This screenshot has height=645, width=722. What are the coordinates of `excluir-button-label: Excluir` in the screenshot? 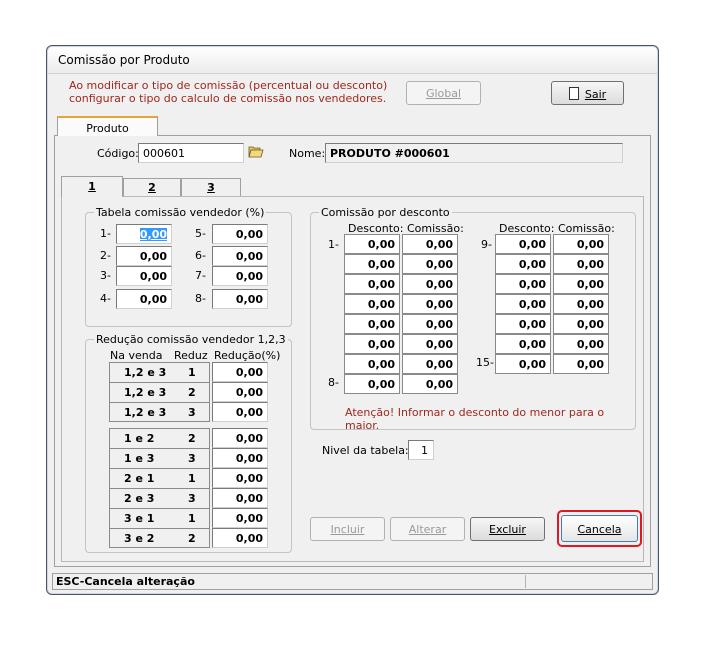 It's located at (507, 529).